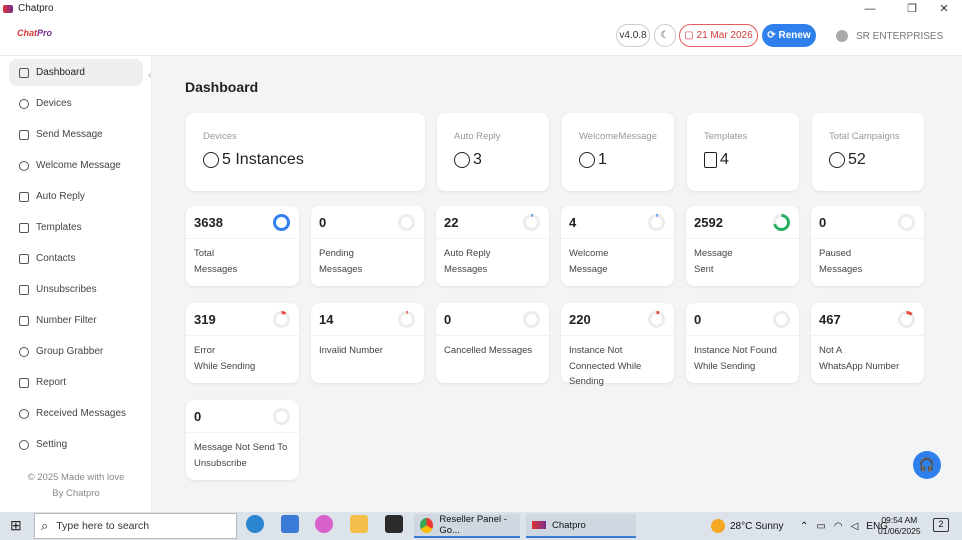 This screenshot has height=540, width=962. Describe the element at coordinates (744, 358) in the screenshot. I see `stat-label: Instance Not Found While Sending` at that location.